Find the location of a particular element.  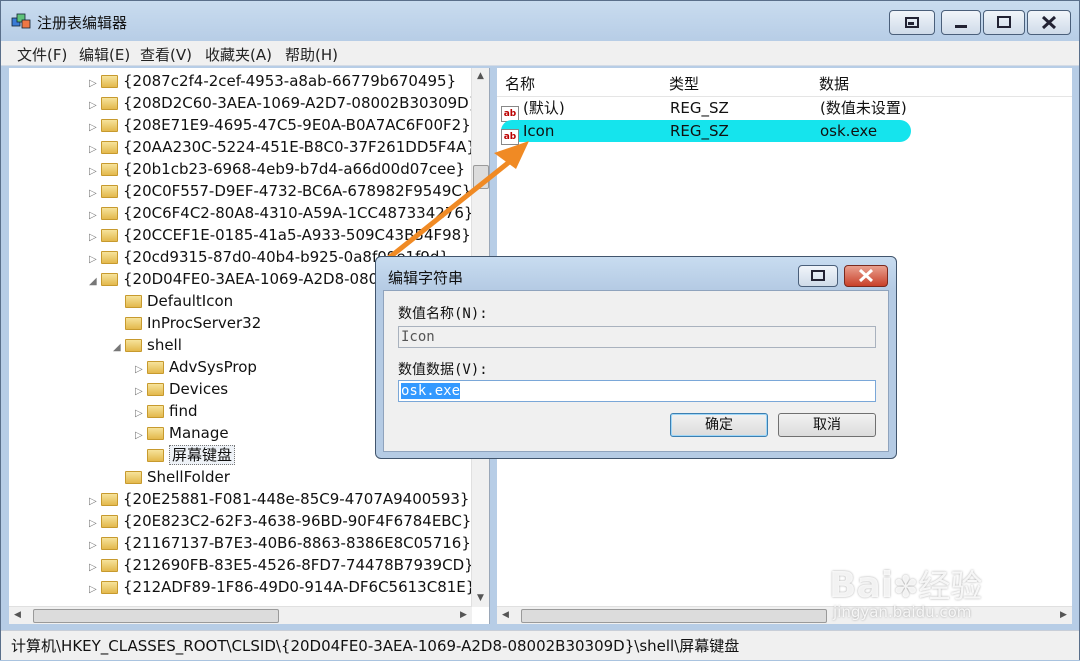

watermark-url: jingyan.baidu.com is located at coordinates (902, 612).